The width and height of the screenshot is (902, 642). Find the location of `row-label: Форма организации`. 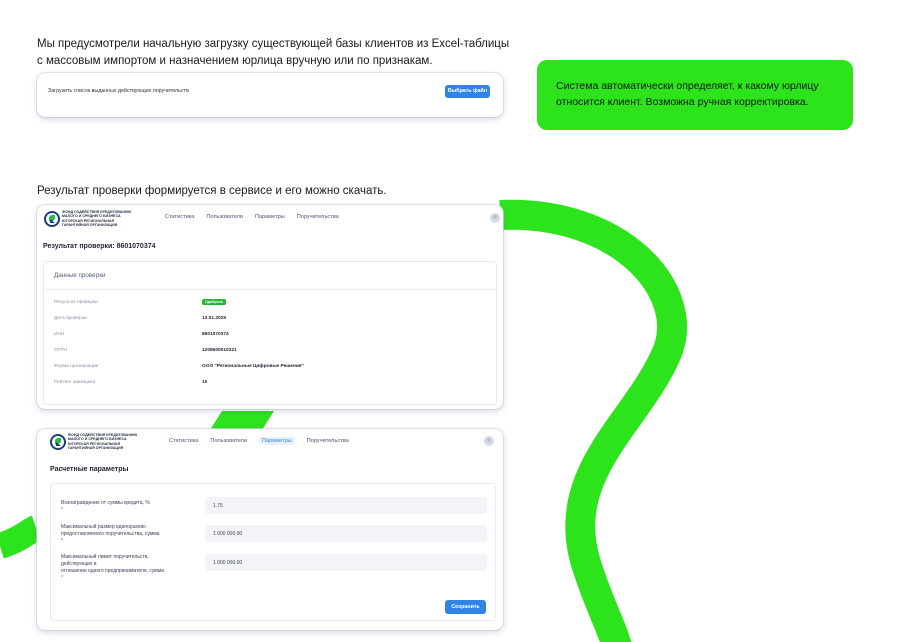

row-label: Форма организации is located at coordinates (76, 366).